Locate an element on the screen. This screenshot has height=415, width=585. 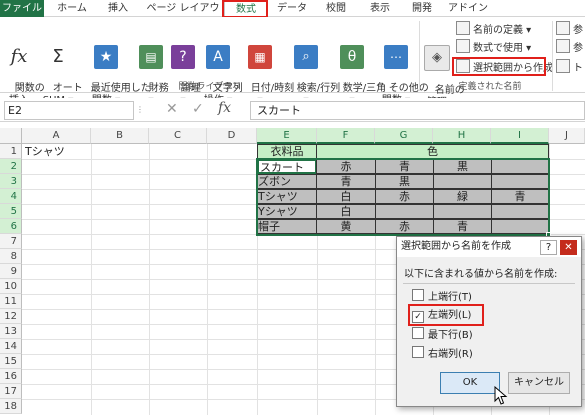
tab-data: データ is located at coordinates (292, 8).